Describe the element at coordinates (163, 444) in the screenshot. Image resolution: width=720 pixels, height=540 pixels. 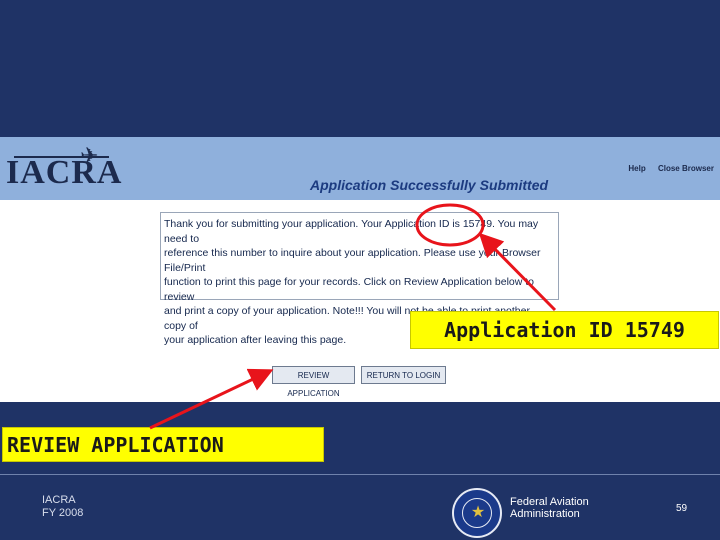
I see `review-application-callout: REVIEW APPLICATION` at that location.